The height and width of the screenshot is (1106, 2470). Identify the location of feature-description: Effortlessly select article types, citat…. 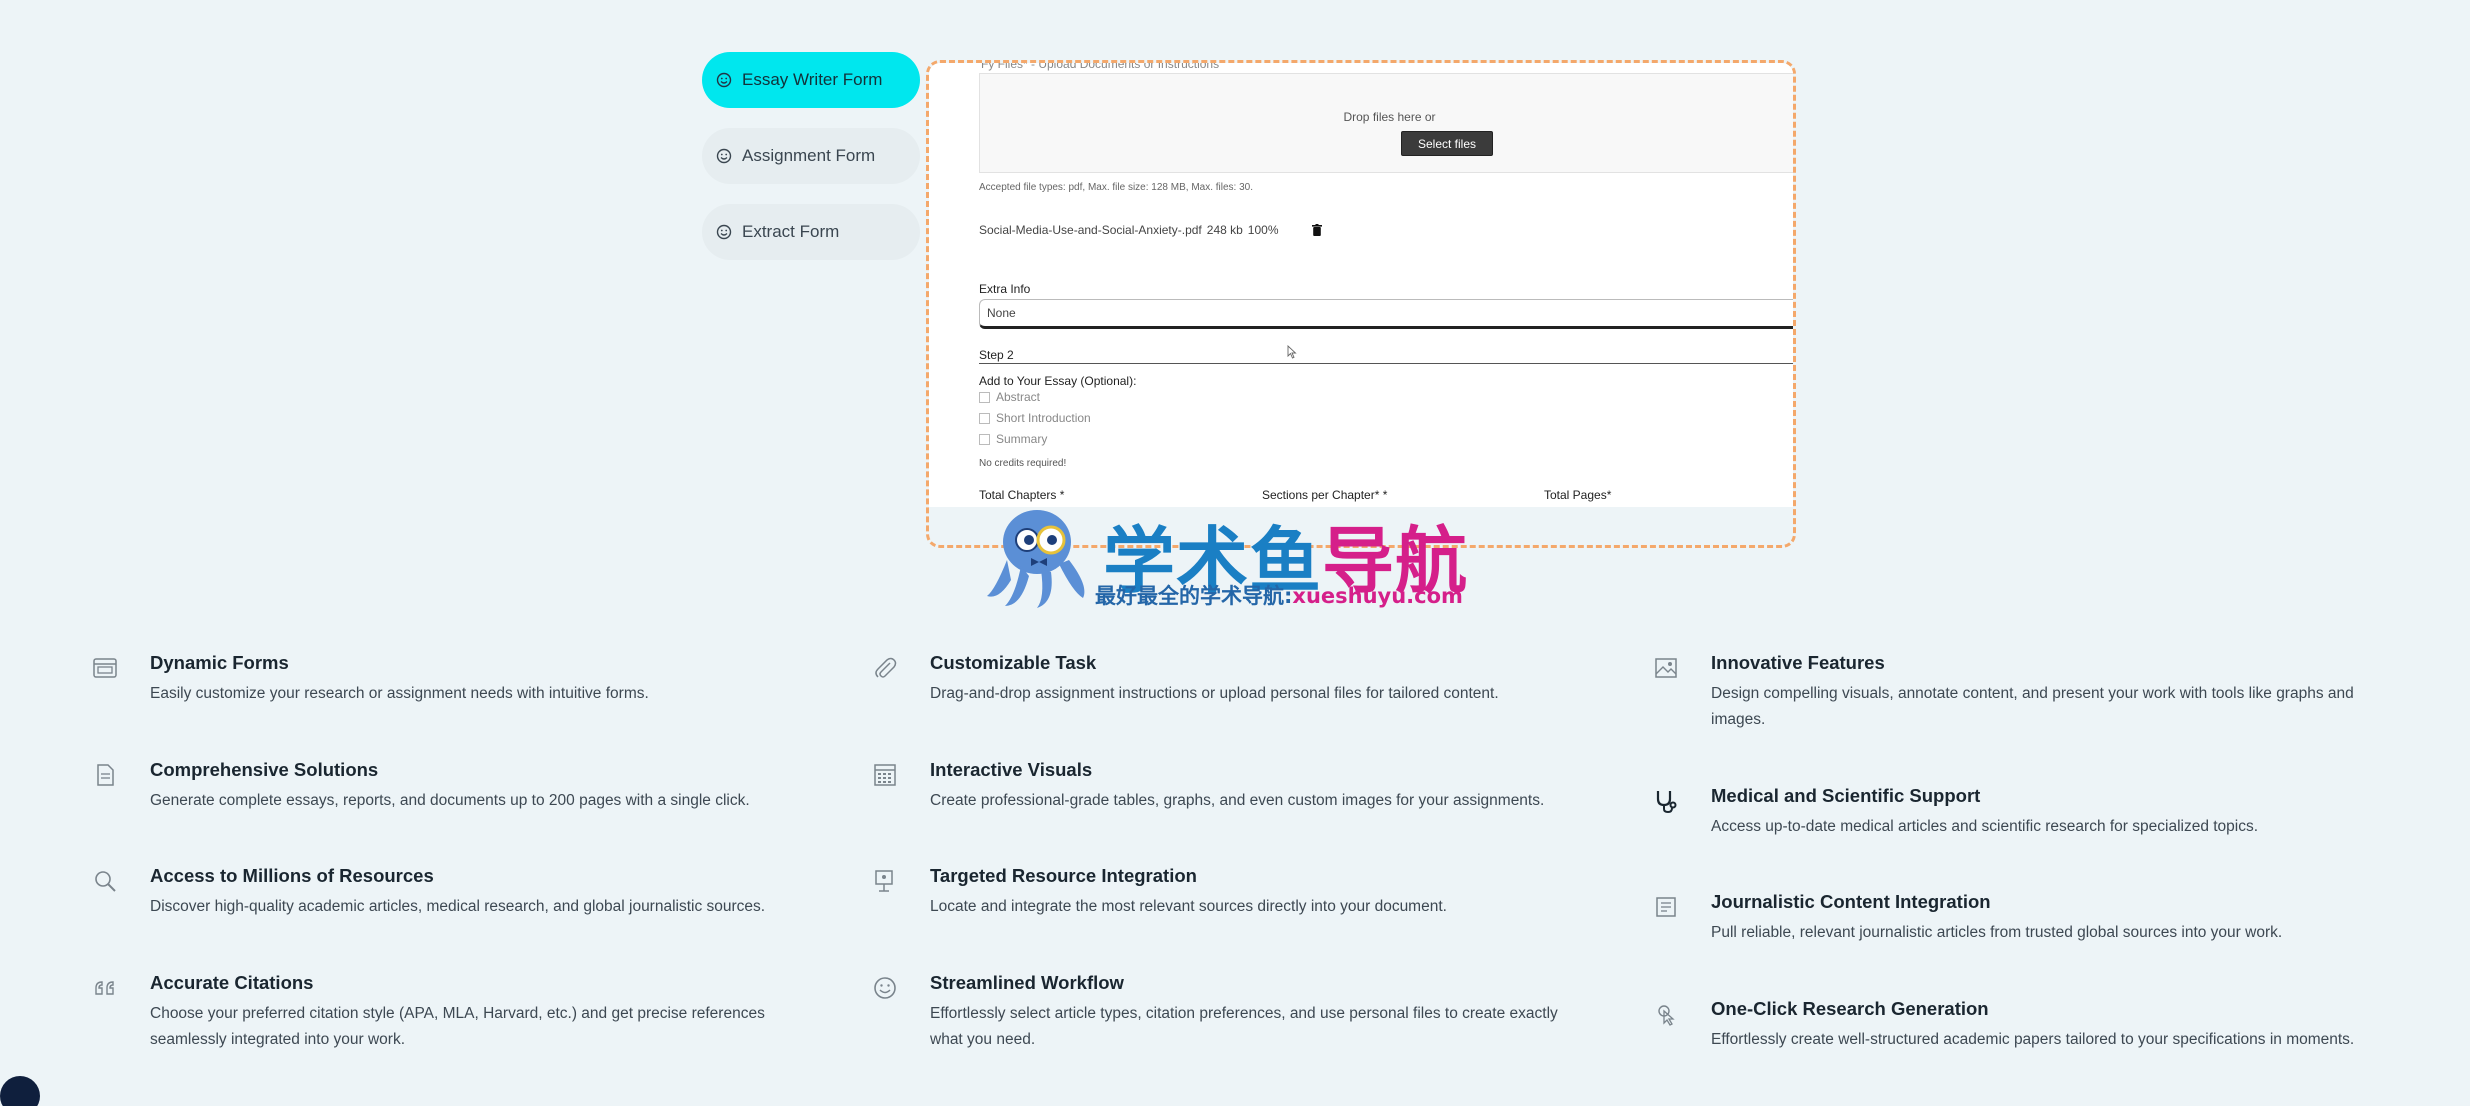
(1244, 1026).